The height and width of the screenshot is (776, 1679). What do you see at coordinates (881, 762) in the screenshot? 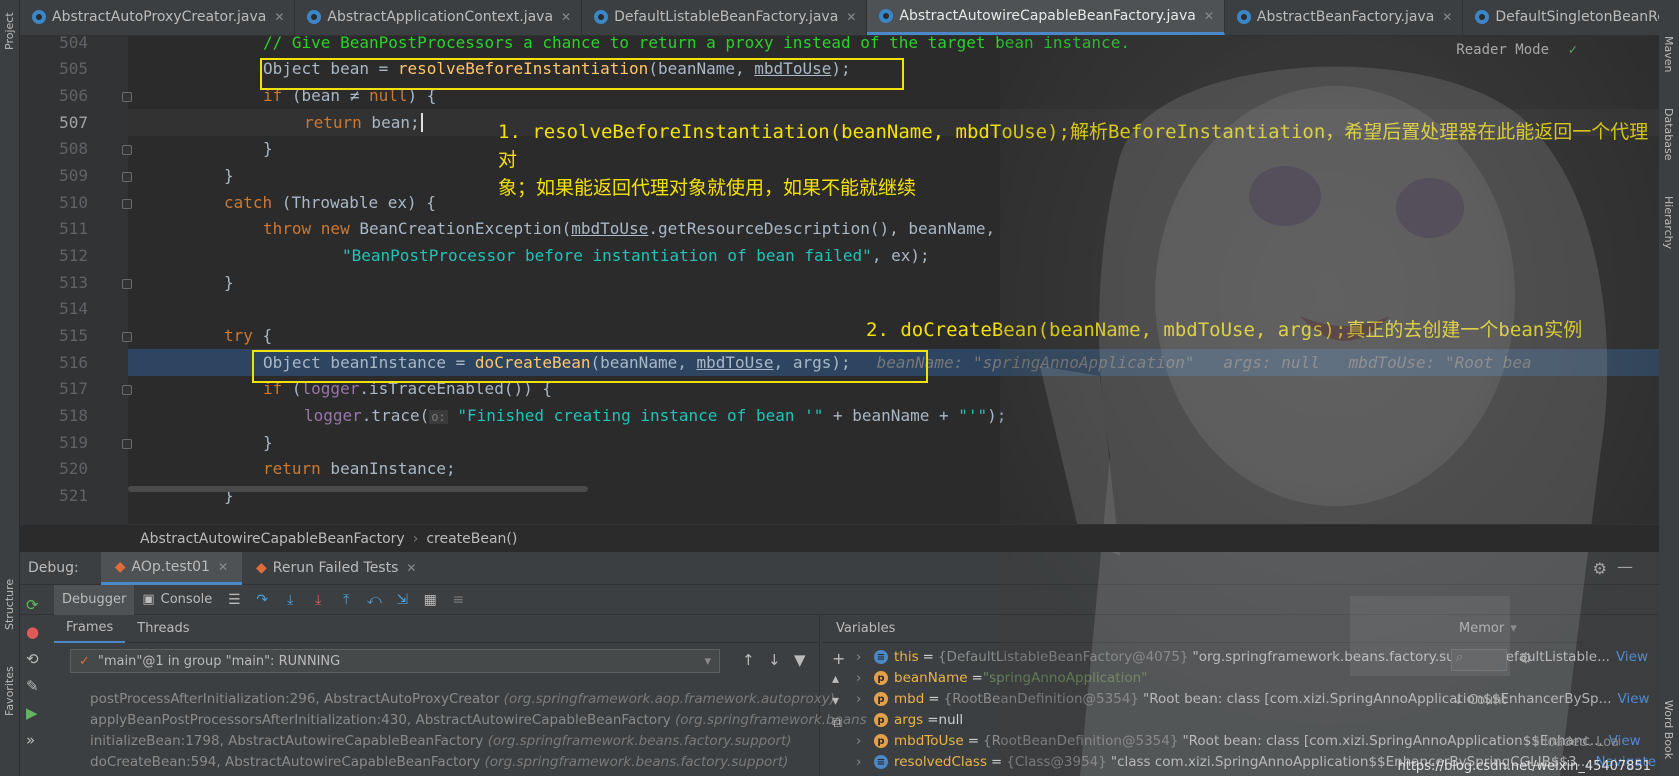
I see `object-icon: ≡` at bounding box center [881, 762].